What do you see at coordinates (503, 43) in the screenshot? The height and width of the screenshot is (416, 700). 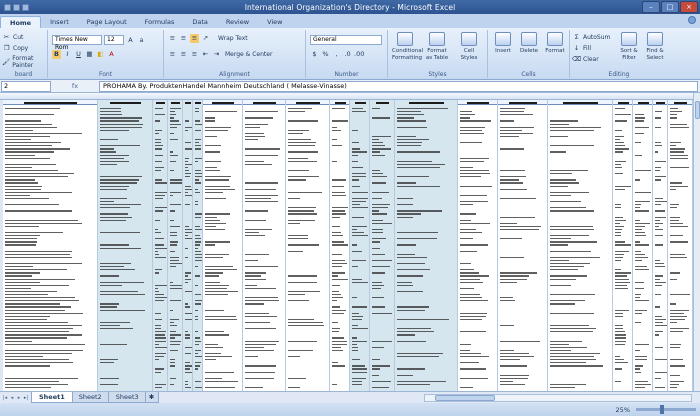 I see `insert-button: Insert` at bounding box center [503, 43].